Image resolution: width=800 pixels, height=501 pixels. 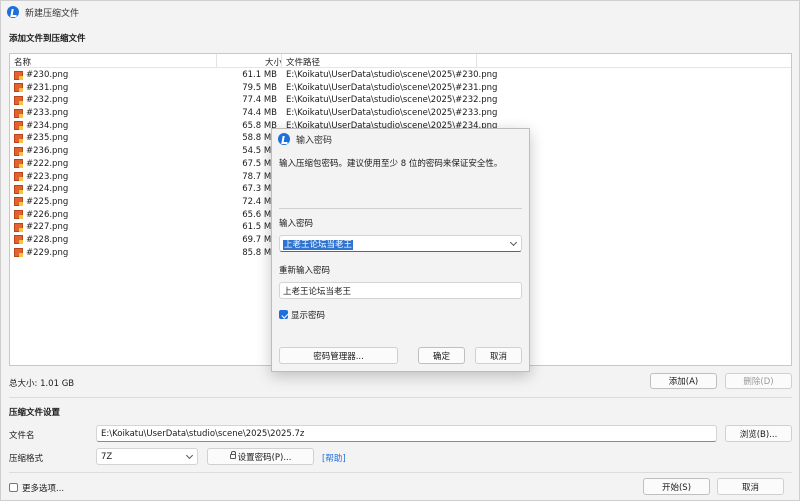 What do you see at coordinates (47, 176) in the screenshot?
I see `file-name-text: #223.png` at bounding box center [47, 176].